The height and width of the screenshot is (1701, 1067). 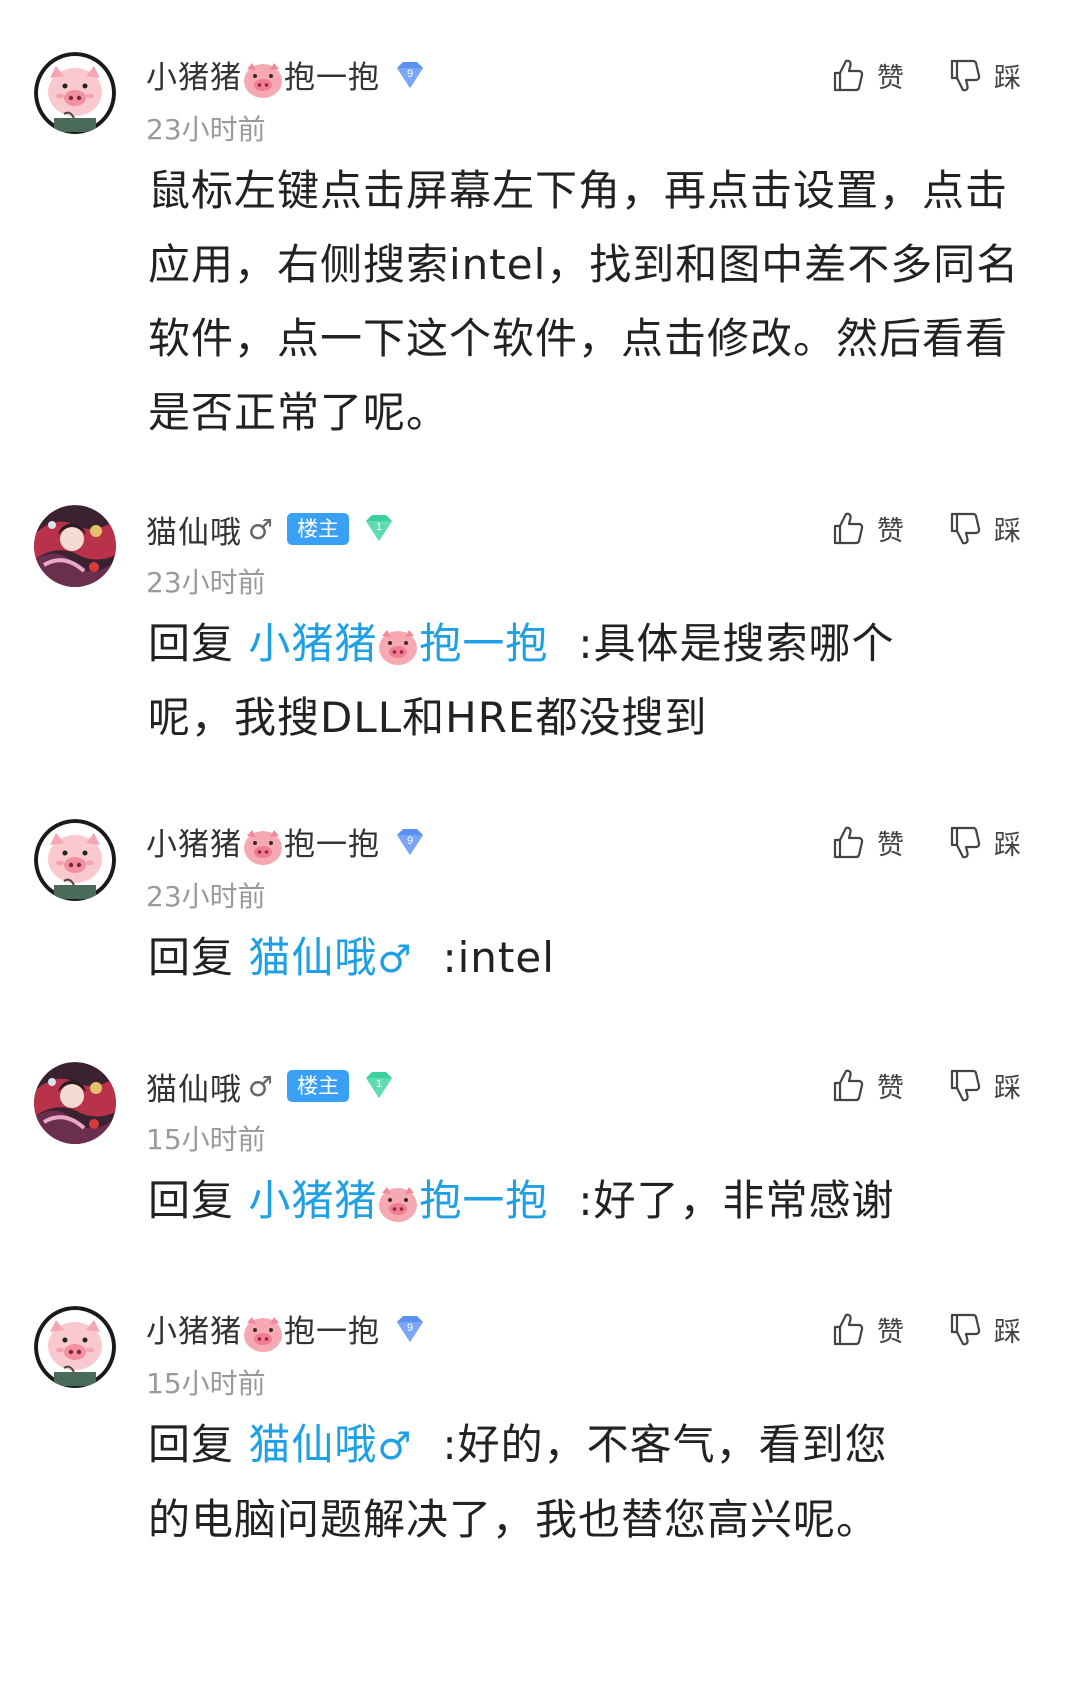 I want to click on reply-text: :intel, so click(x=498, y=957).